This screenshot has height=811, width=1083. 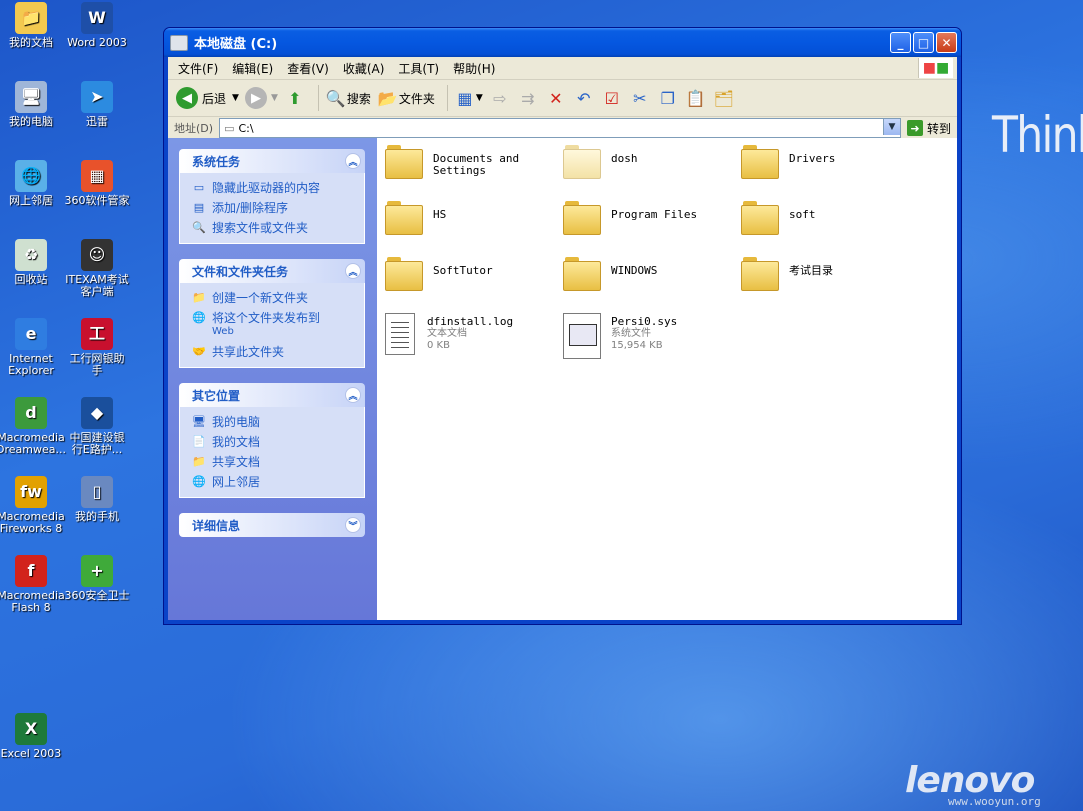 I want to click on task-link: 🤝 共享此文件夹, so click(x=273, y=352).